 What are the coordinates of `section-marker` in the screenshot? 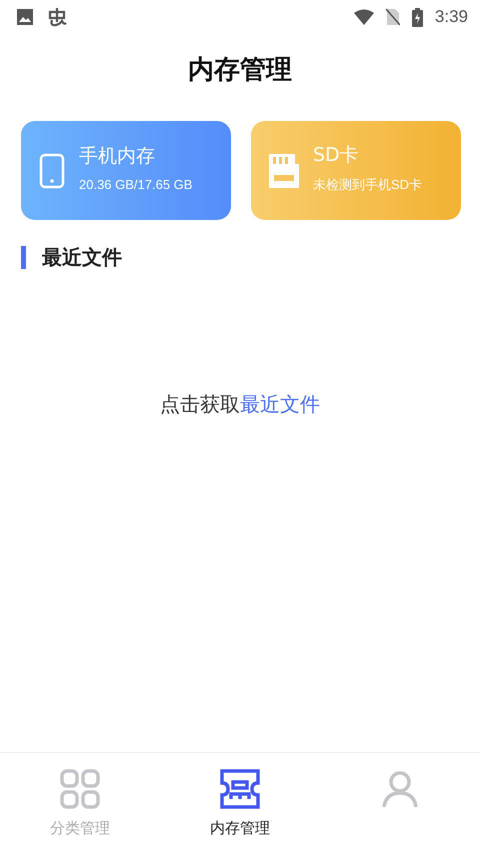 It's located at (23, 257).